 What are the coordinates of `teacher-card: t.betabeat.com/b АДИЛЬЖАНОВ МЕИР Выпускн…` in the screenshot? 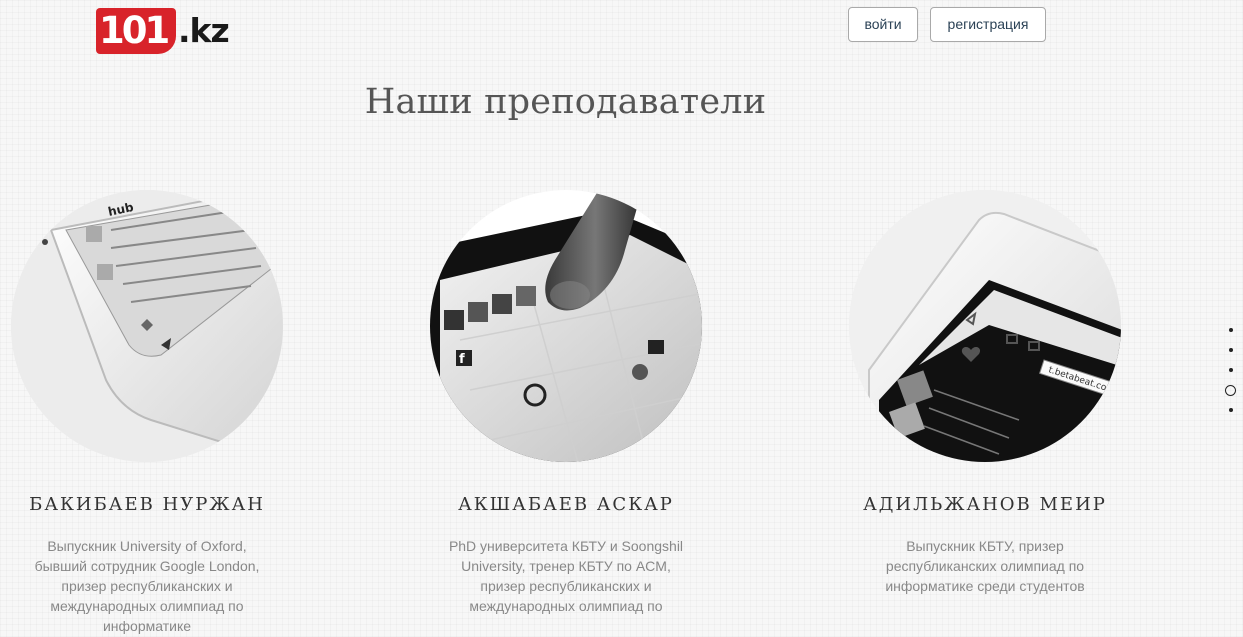 It's located at (985, 392).